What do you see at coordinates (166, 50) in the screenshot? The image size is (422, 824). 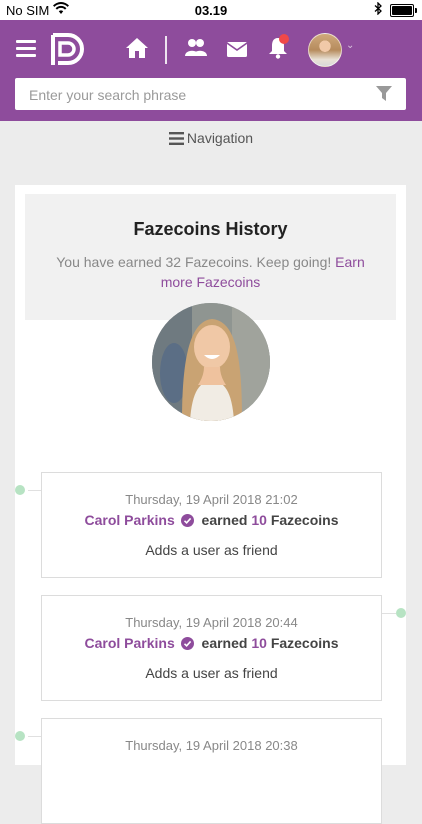 I see `header-divider` at bounding box center [166, 50].